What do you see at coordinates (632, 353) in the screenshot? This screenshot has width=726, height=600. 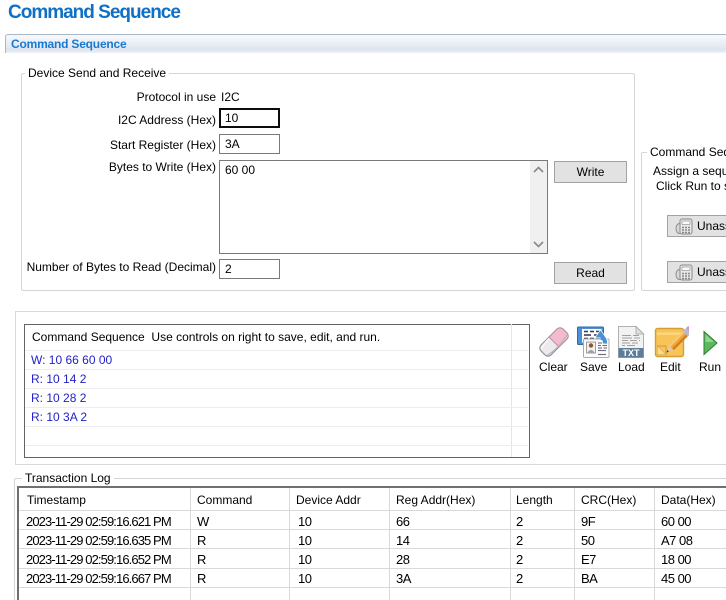 I see `svg-text: TXT` at bounding box center [632, 353].